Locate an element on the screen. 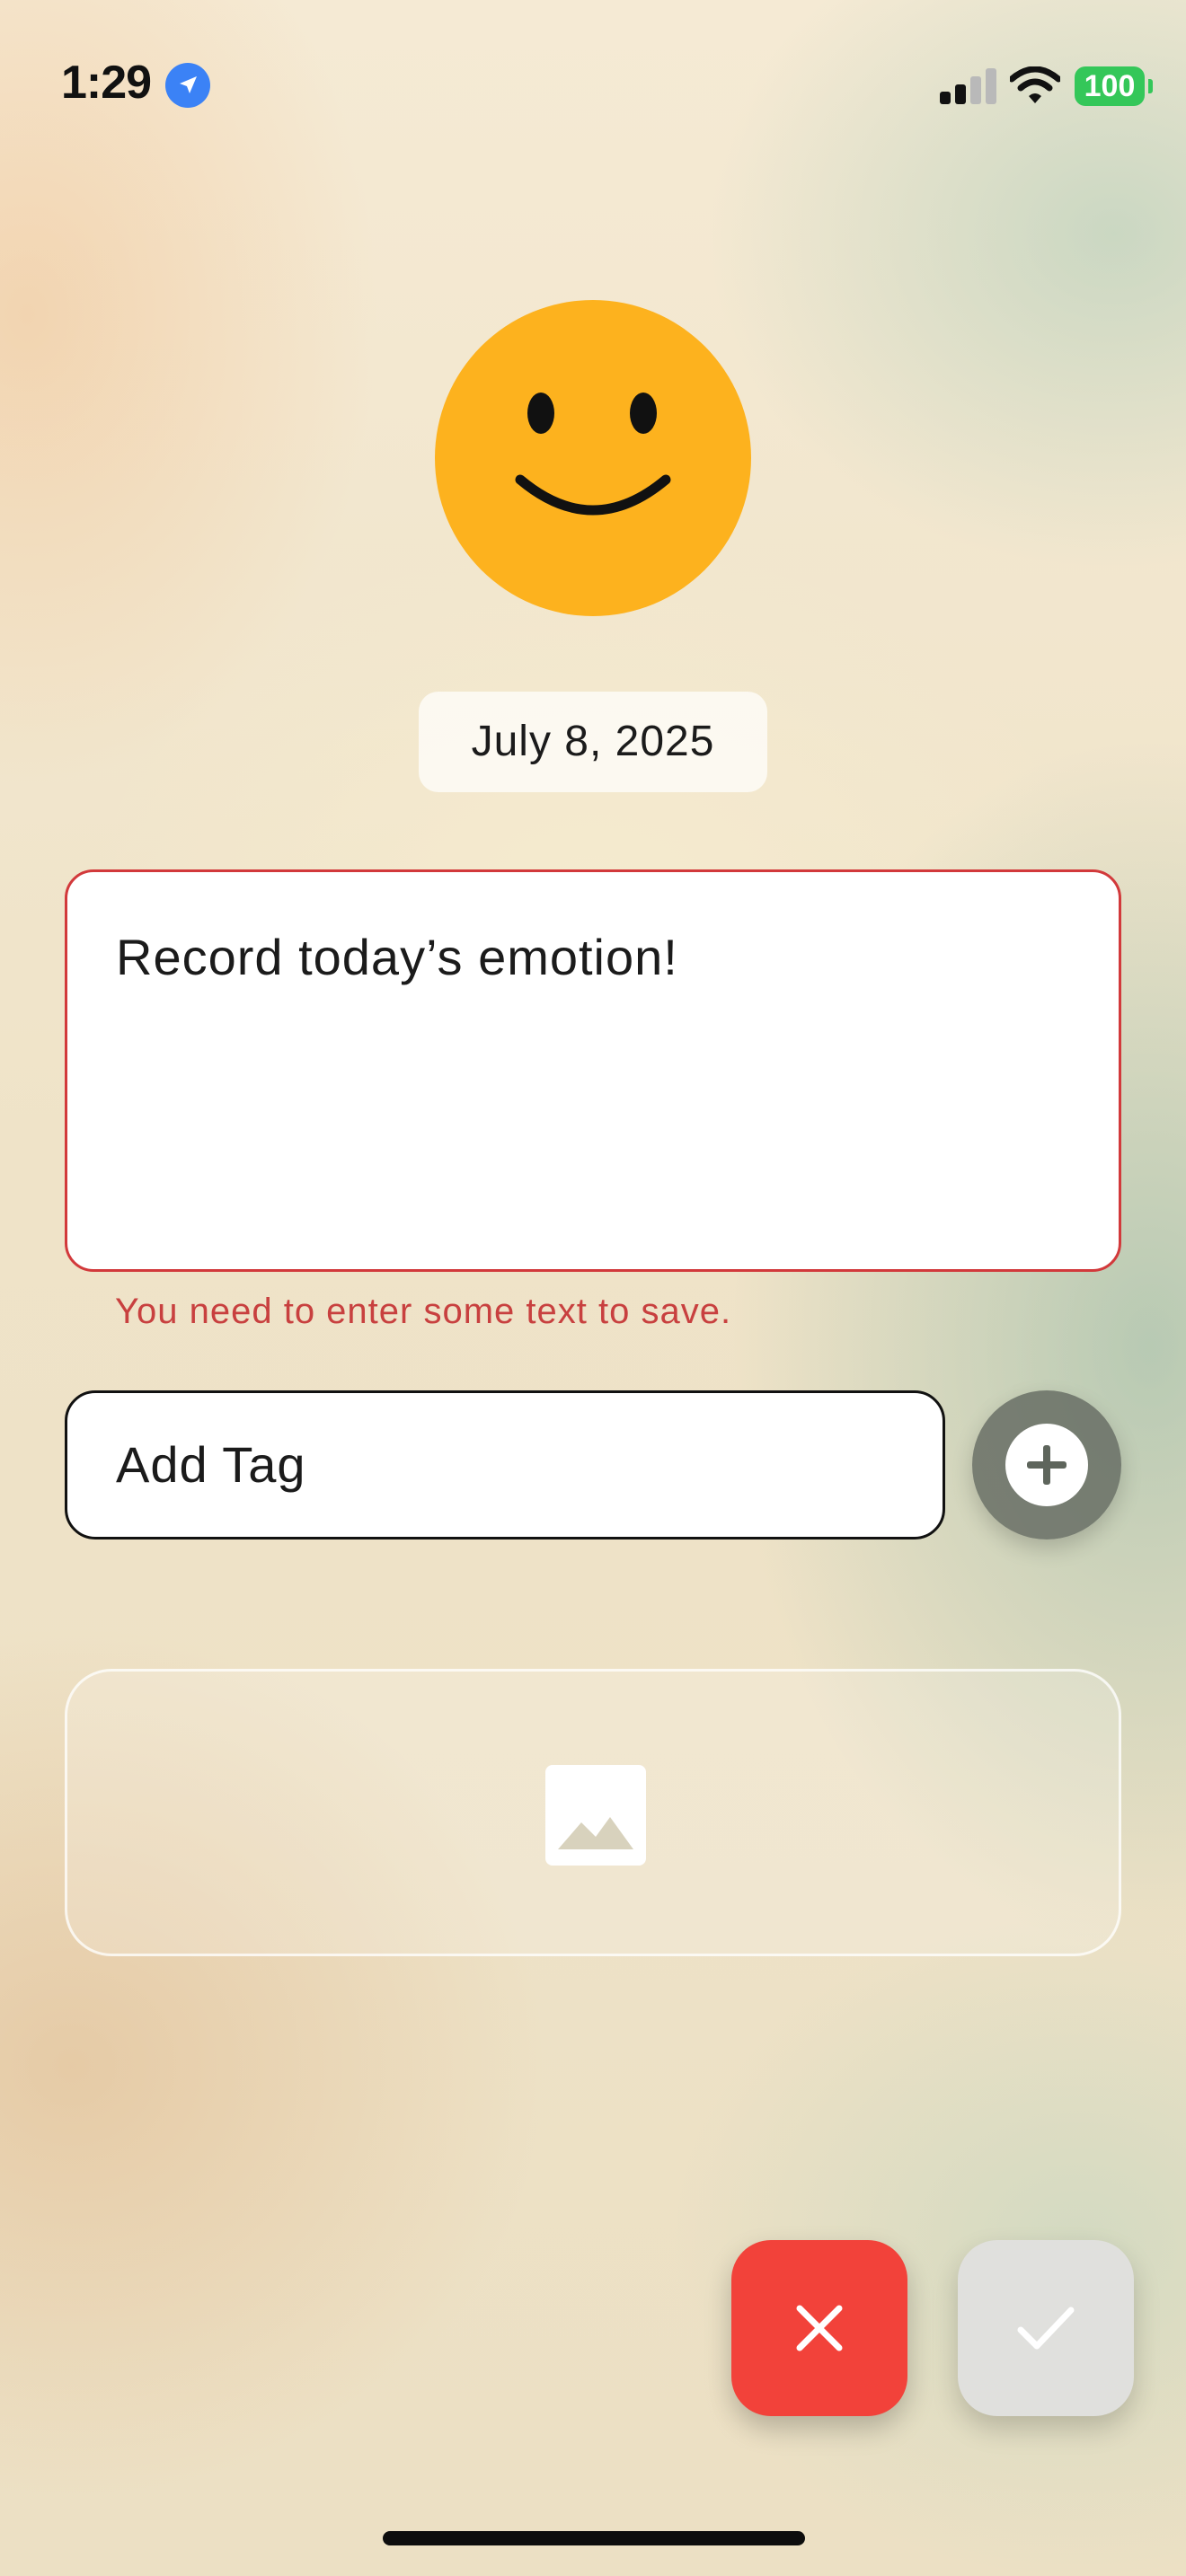 This screenshot has width=1186, height=2576. add-tag-input: Add Tag is located at coordinates (505, 1464).